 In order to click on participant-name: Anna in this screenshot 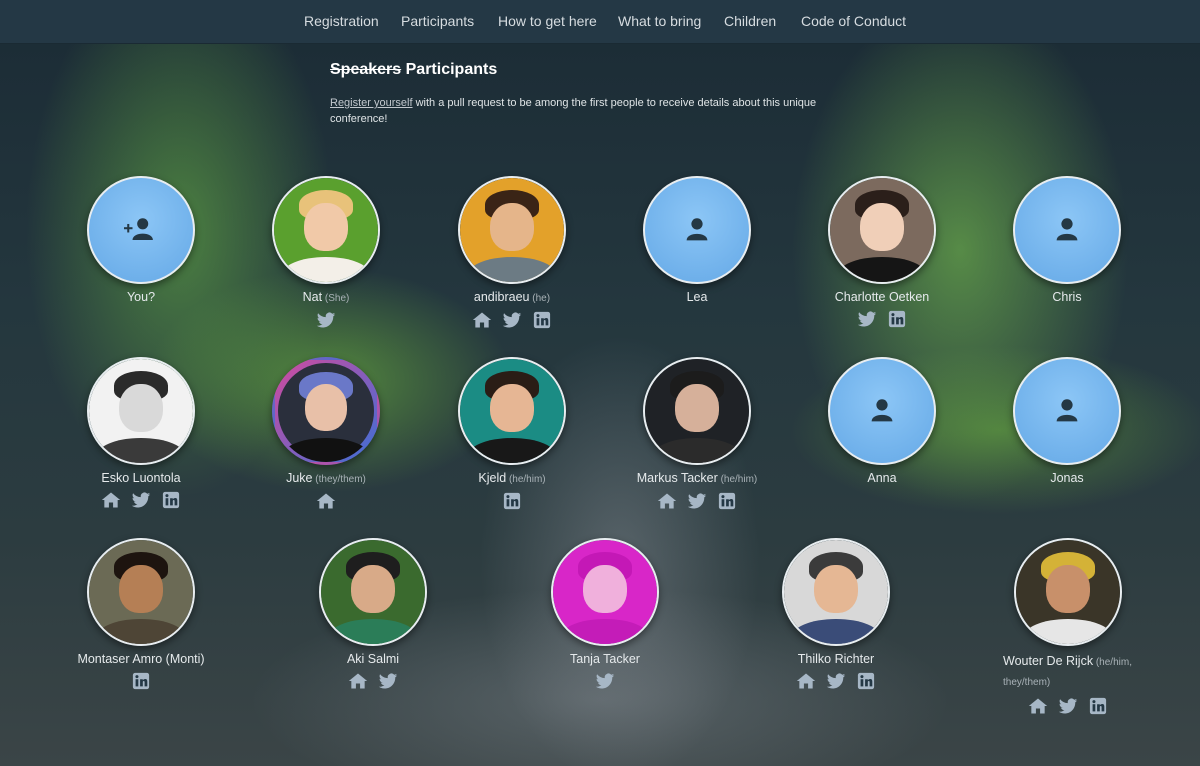, I will do `click(882, 478)`.